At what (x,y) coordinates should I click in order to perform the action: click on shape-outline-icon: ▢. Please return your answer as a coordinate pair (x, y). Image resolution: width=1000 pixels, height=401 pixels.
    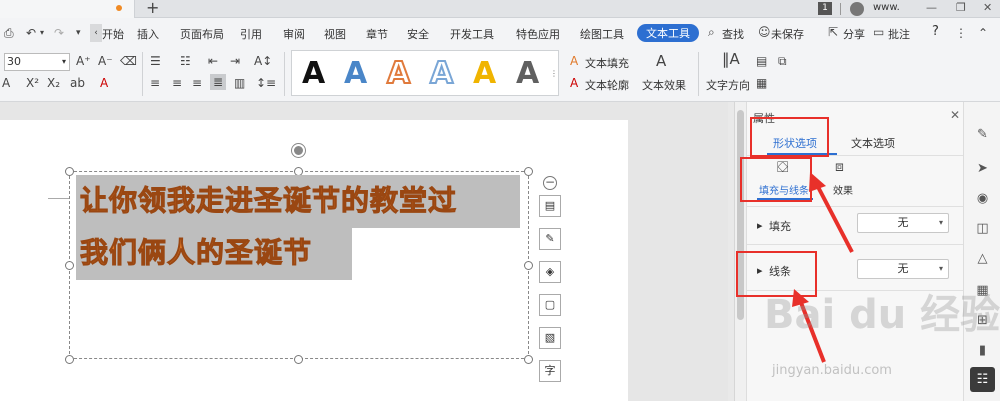
    Looking at the image, I should click on (550, 305).